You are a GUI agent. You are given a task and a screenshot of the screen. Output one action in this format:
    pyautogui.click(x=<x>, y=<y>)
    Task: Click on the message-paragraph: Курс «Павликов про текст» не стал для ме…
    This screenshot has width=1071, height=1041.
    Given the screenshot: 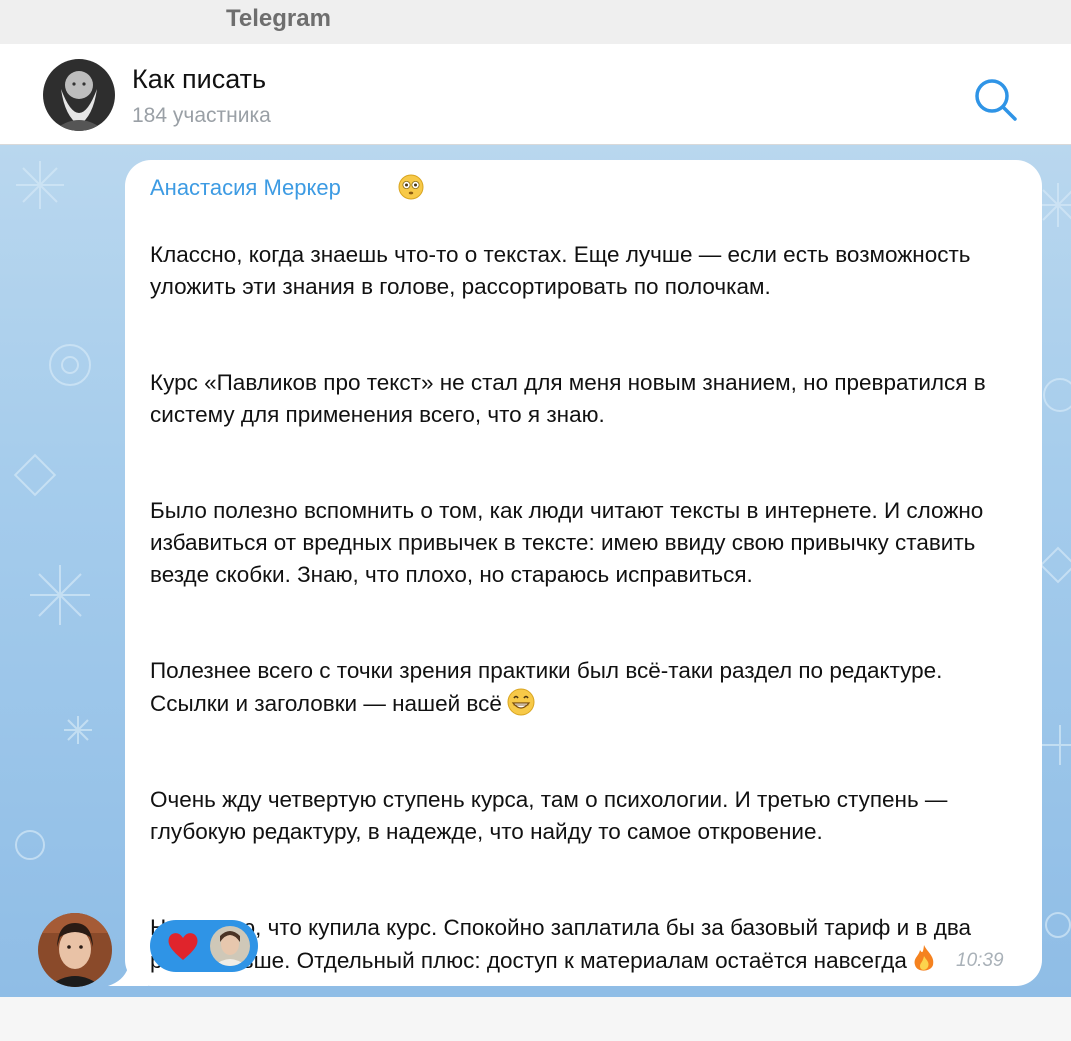 What is the action you would take?
    pyautogui.click(x=568, y=398)
    